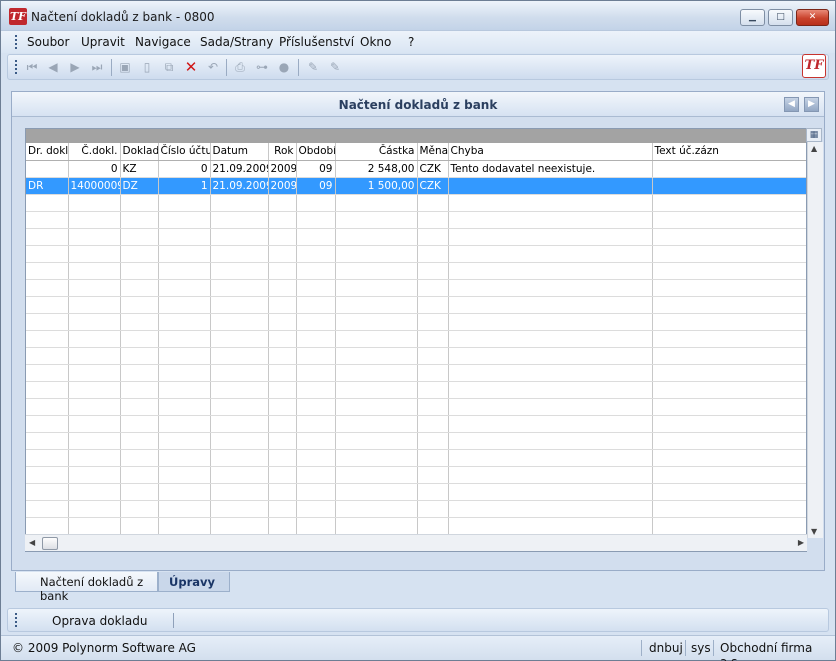  I want to click on column-header: Doklad, so click(139, 152).